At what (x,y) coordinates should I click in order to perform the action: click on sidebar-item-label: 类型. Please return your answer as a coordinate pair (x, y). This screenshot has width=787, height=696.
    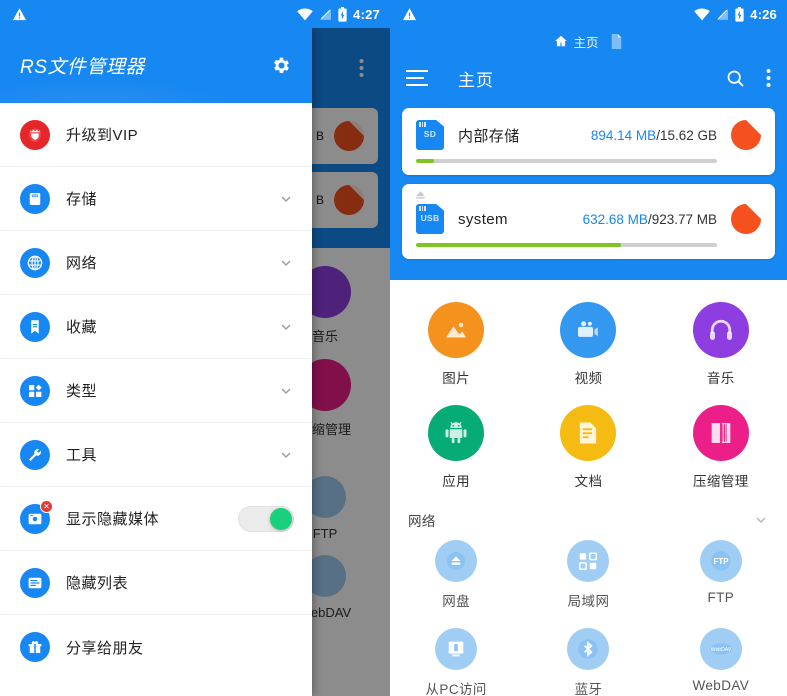
    Looking at the image, I should click on (82, 391).